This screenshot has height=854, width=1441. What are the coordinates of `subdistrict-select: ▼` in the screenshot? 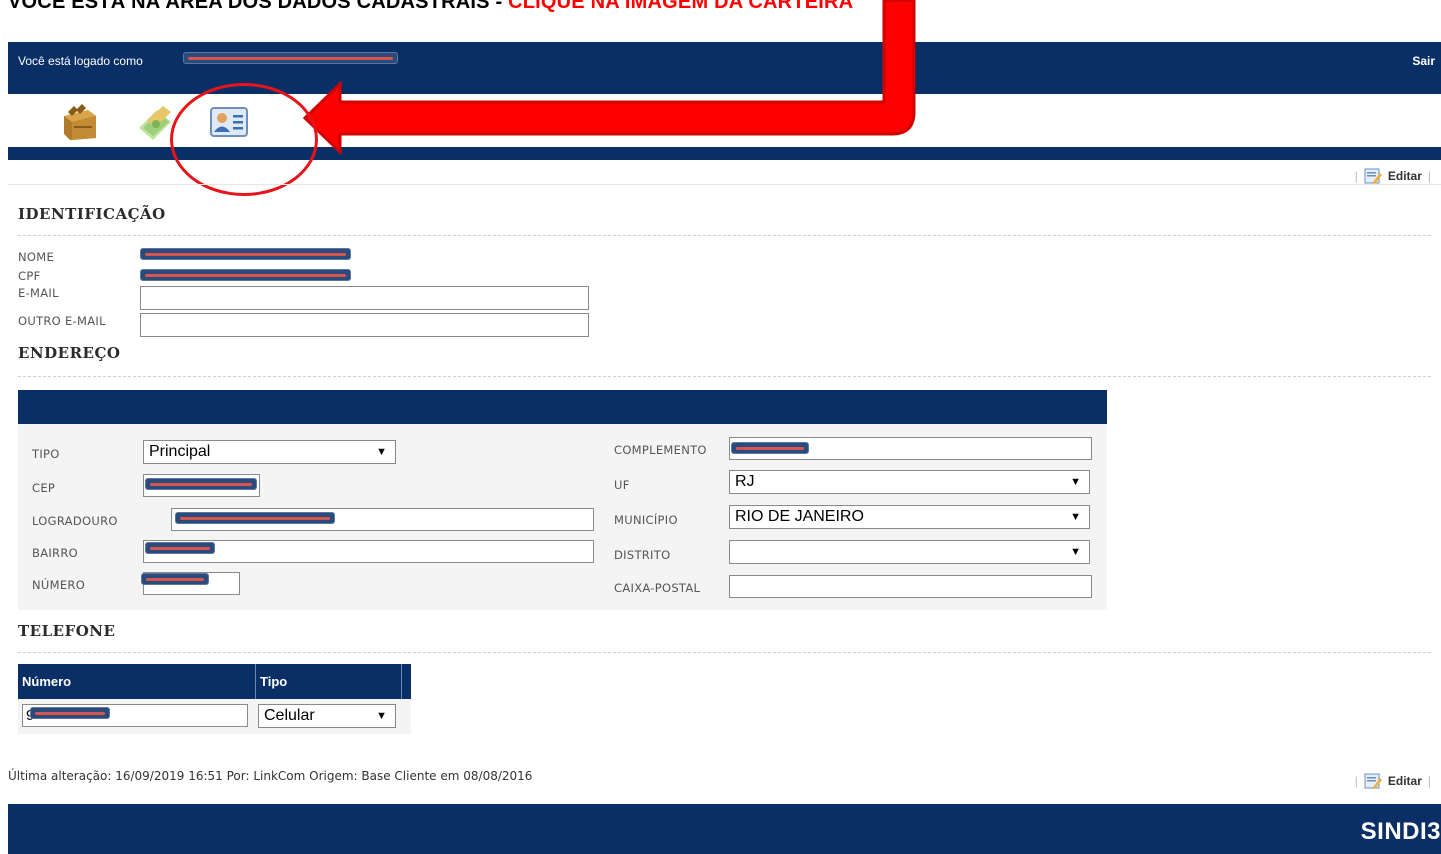 It's located at (909, 552).